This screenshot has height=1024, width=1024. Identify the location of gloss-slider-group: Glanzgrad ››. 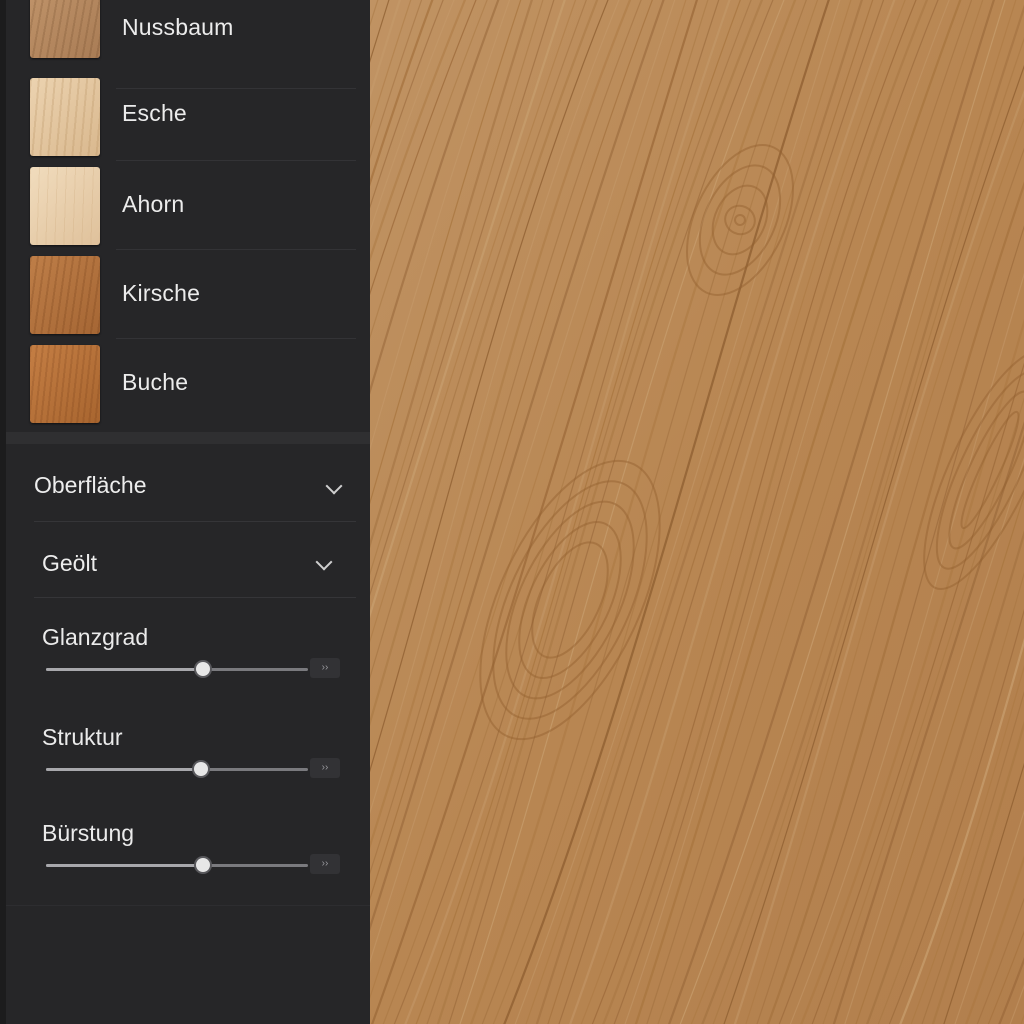
(188, 669).